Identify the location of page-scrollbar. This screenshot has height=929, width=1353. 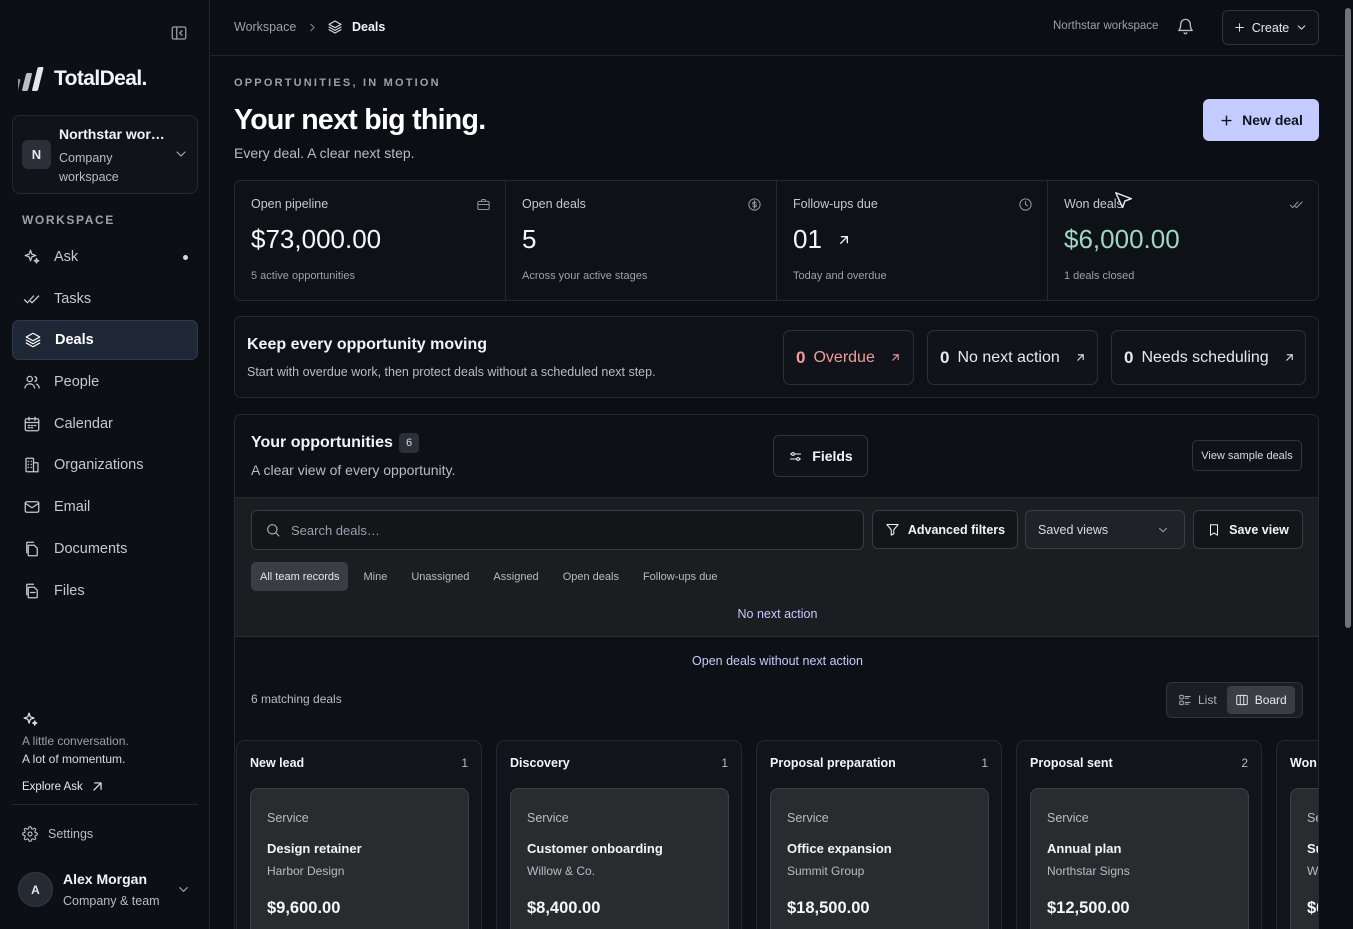
(1348, 464).